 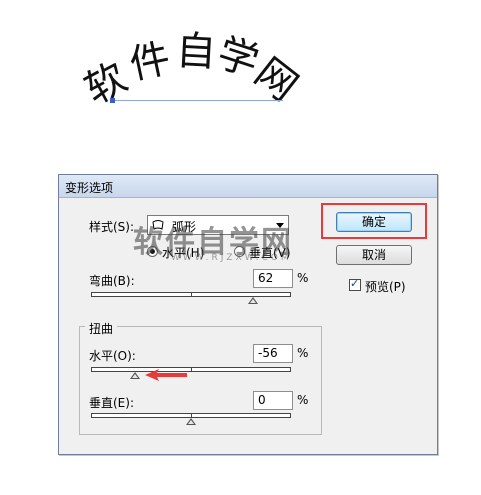 What do you see at coordinates (248, 186) in the screenshot?
I see `dialog-titlebar: 变形选项` at bounding box center [248, 186].